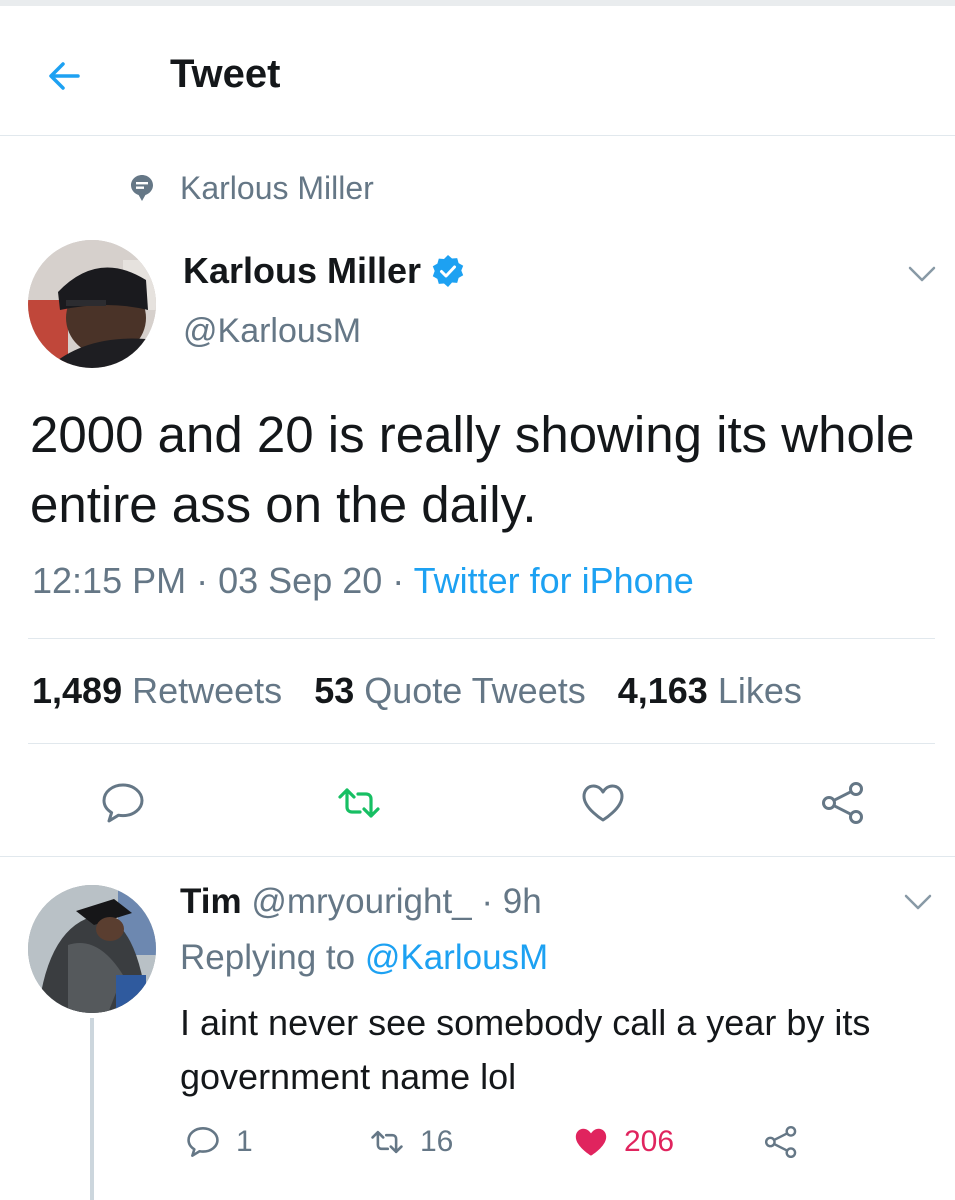 The height and width of the screenshot is (1200, 955). I want to click on reply-replies-count: 1, so click(244, 1141).